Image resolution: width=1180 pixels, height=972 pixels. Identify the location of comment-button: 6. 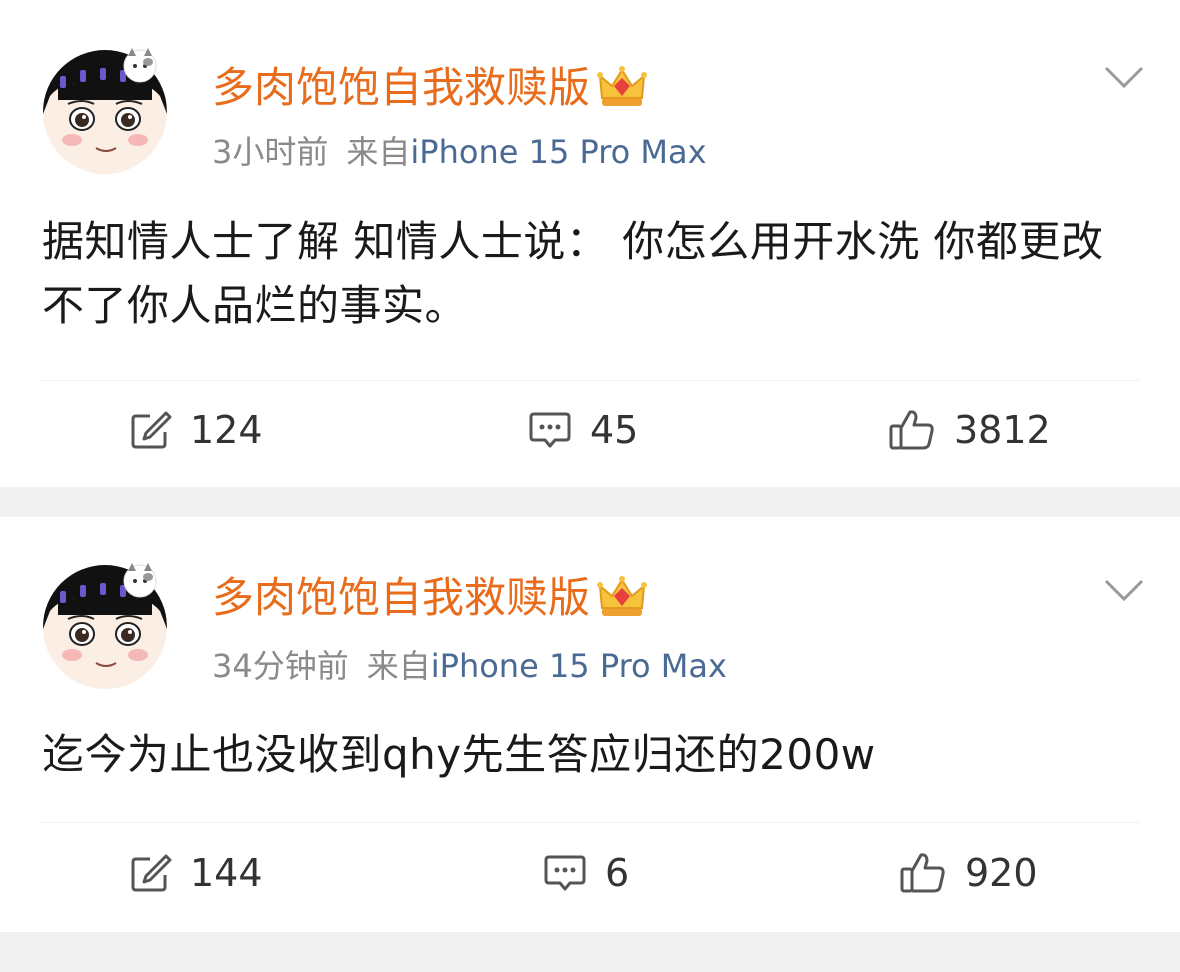
(586, 873).